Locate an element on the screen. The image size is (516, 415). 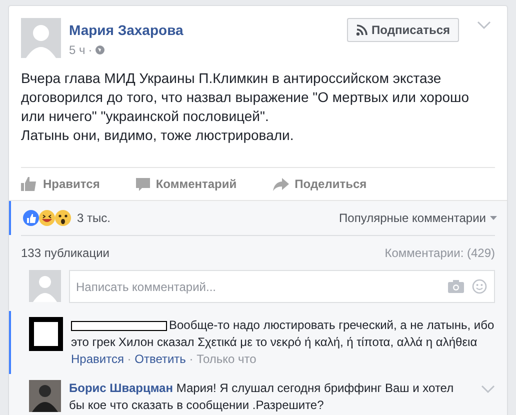
shares-count: 133 публикации is located at coordinates (65, 253).